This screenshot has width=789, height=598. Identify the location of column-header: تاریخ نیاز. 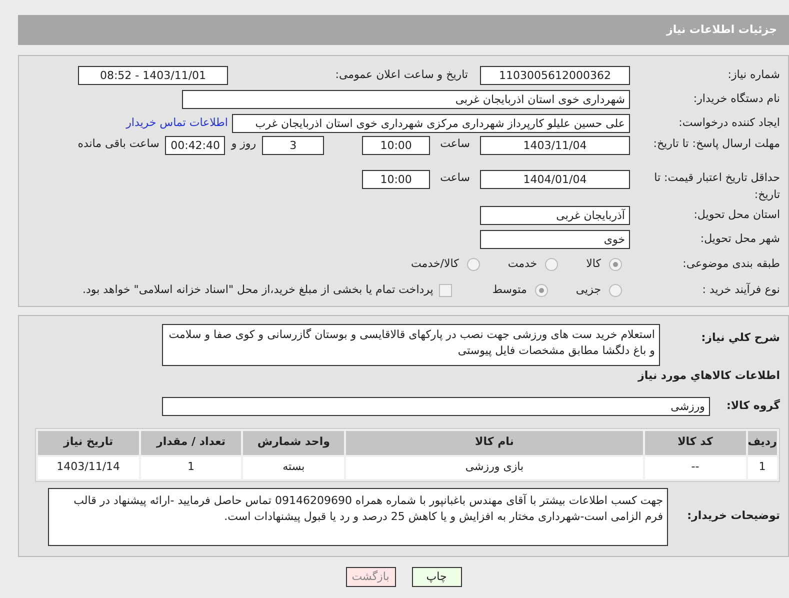
(88, 442).